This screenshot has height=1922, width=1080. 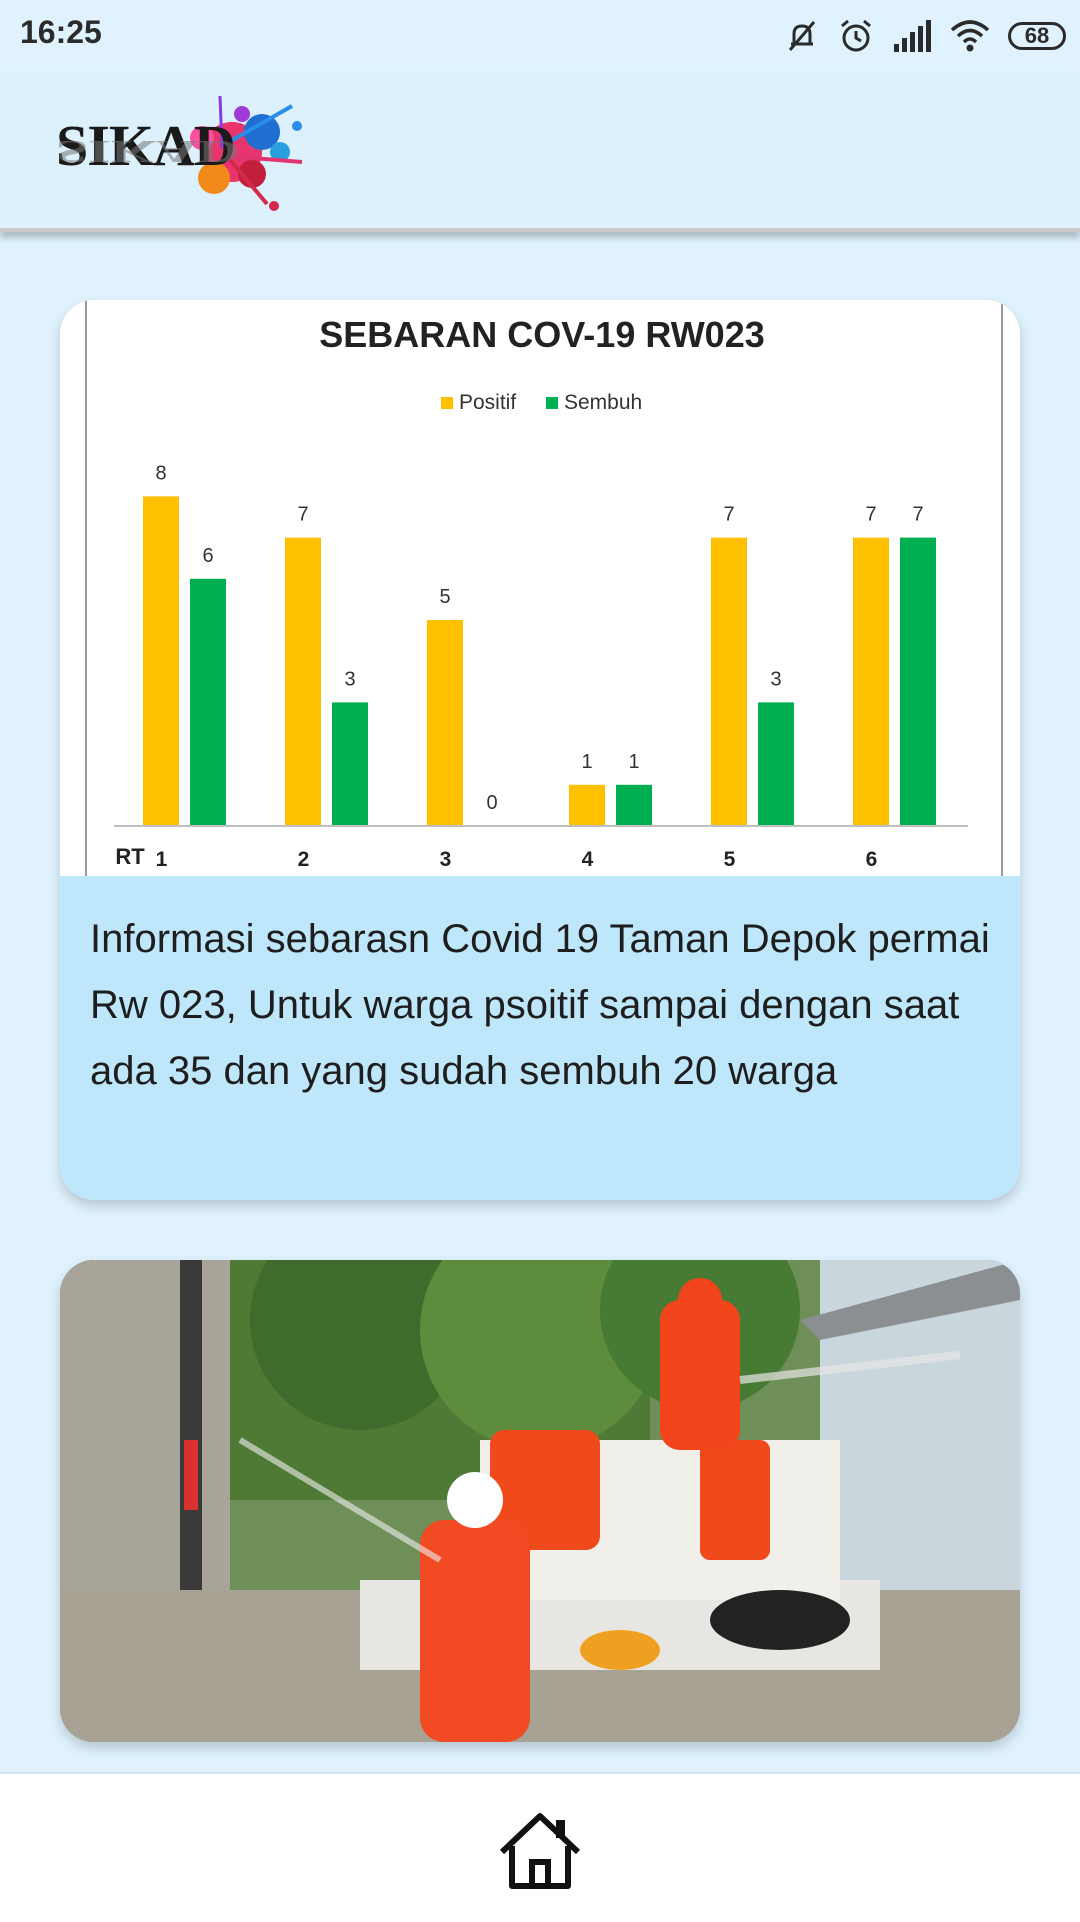 What do you see at coordinates (61, 32) in the screenshot?
I see `status-time: 16:25` at bounding box center [61, 32].